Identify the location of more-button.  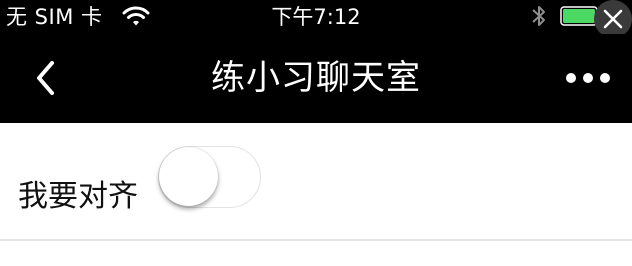
(588, 78).